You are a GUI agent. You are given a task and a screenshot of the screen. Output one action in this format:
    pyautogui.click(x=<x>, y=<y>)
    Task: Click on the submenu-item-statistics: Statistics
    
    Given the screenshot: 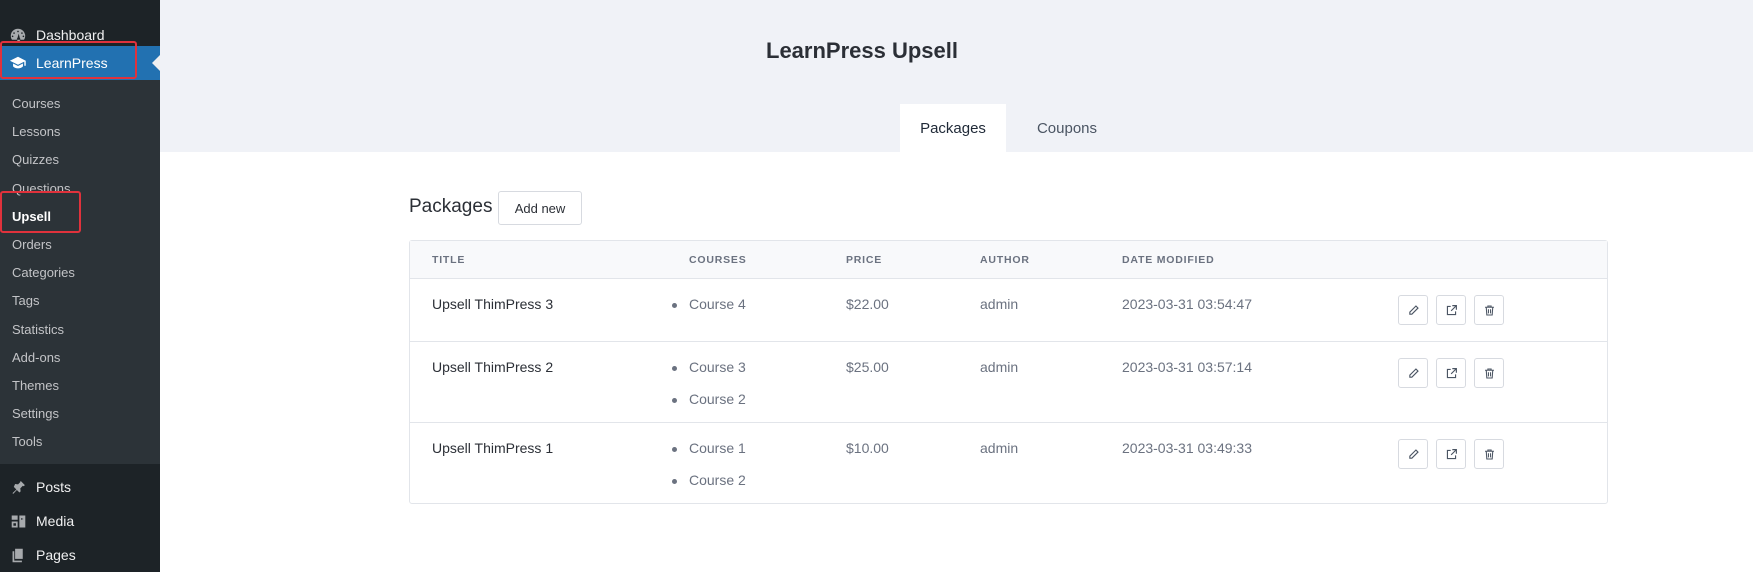 What is the action you would take?
    pyautogui.click(x=80, y=330)
    